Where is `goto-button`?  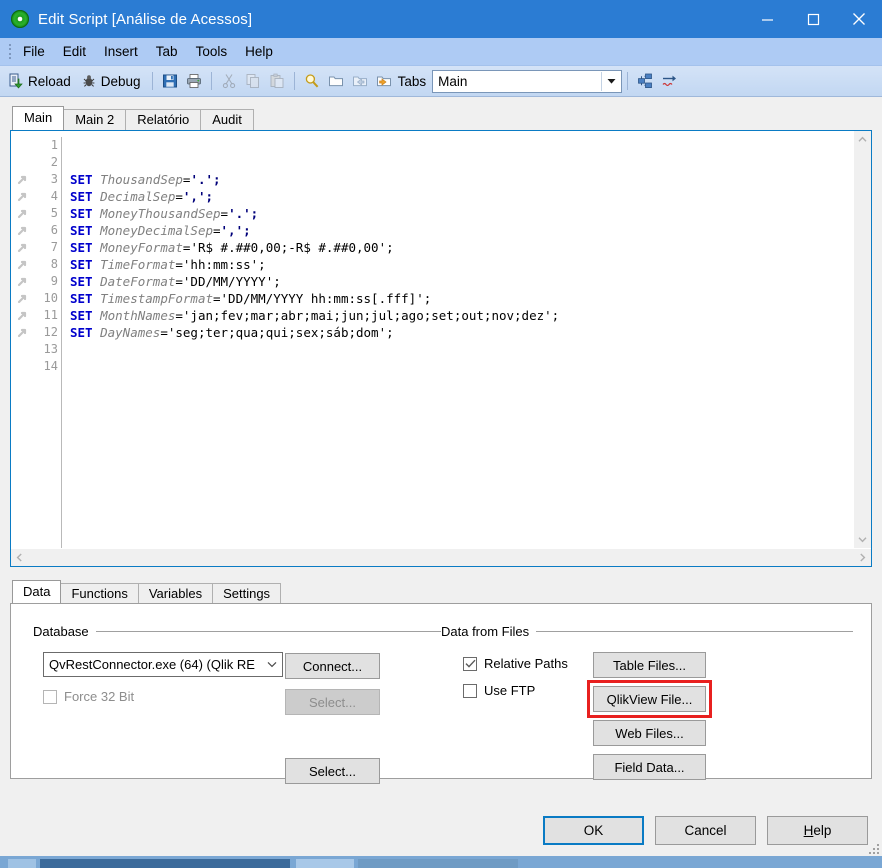 goto-button is located at coordinates (669, 81).